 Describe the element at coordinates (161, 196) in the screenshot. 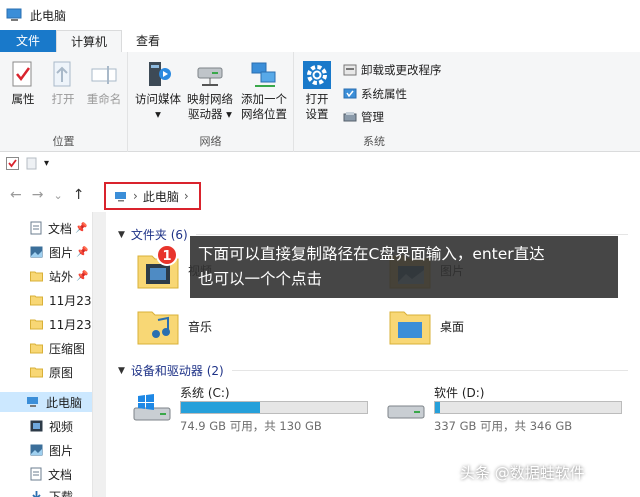

I see `breadcrumb-this-pc: 此电脑` at that location.